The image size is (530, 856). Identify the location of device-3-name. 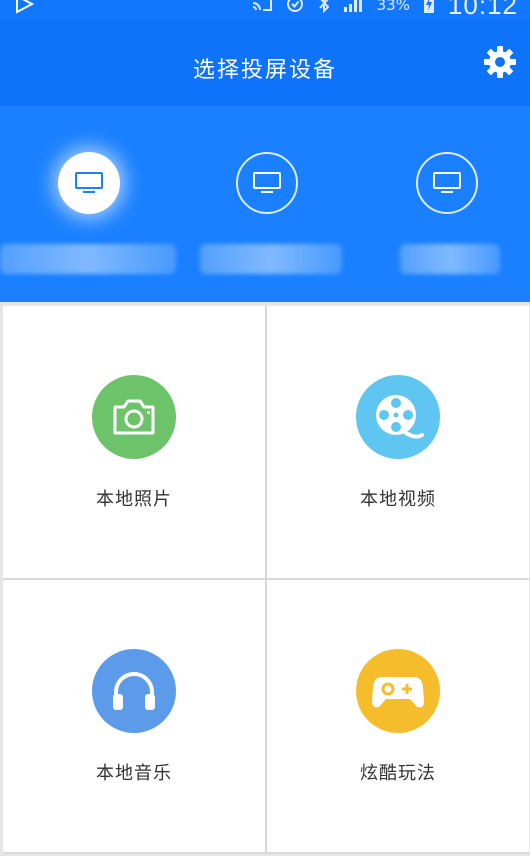
(450, 259).